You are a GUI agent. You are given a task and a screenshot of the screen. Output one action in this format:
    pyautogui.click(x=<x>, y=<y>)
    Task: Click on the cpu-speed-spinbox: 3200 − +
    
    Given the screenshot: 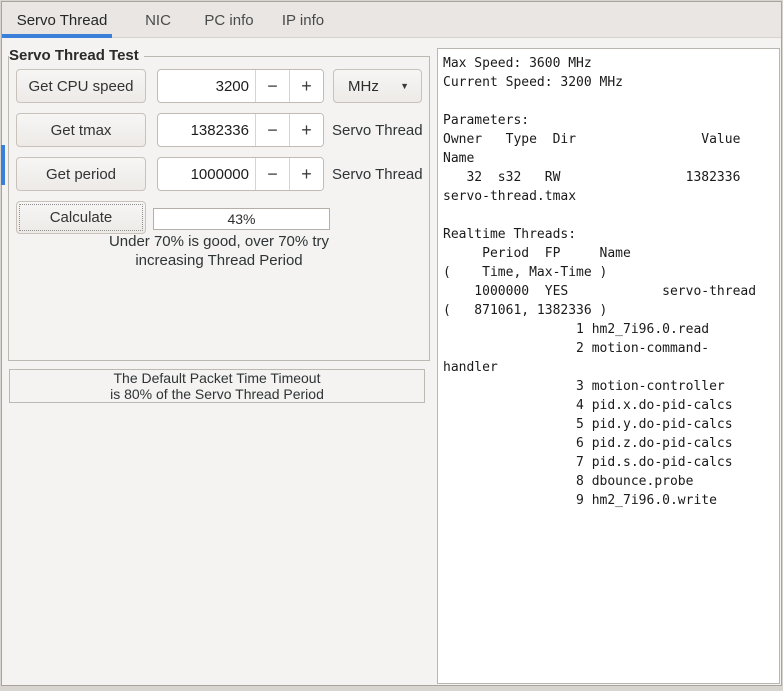 What is the action you would take?
    pyautogui.click(x=240, y=86)
    